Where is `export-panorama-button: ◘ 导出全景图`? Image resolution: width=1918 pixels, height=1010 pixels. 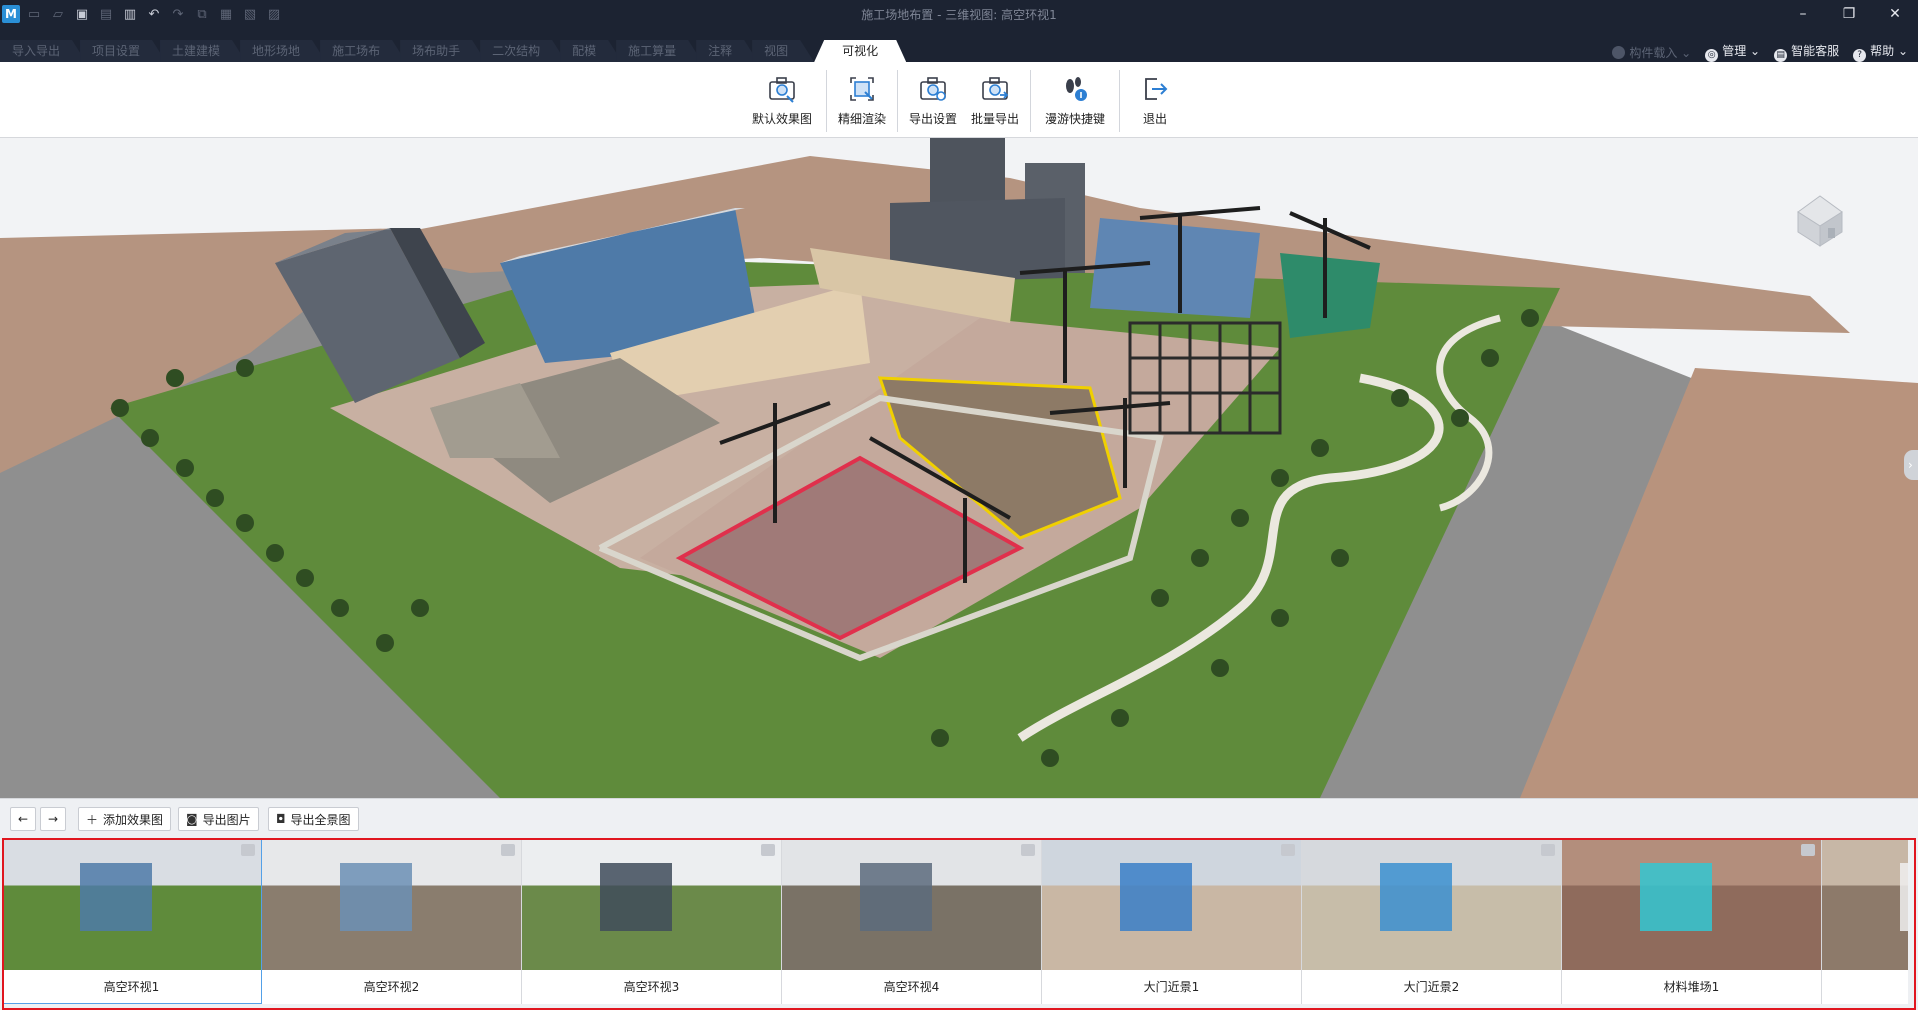
export-panorama-button: ◘ 导出全景图 is located at coordinates (313, 819).